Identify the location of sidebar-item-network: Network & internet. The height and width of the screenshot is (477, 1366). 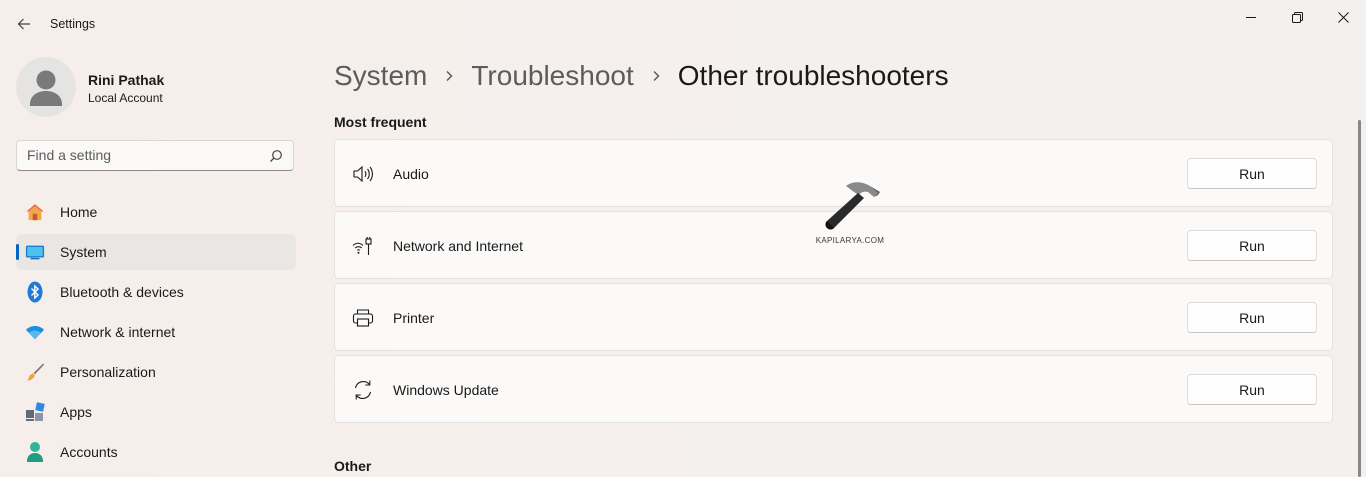
(156, 332).